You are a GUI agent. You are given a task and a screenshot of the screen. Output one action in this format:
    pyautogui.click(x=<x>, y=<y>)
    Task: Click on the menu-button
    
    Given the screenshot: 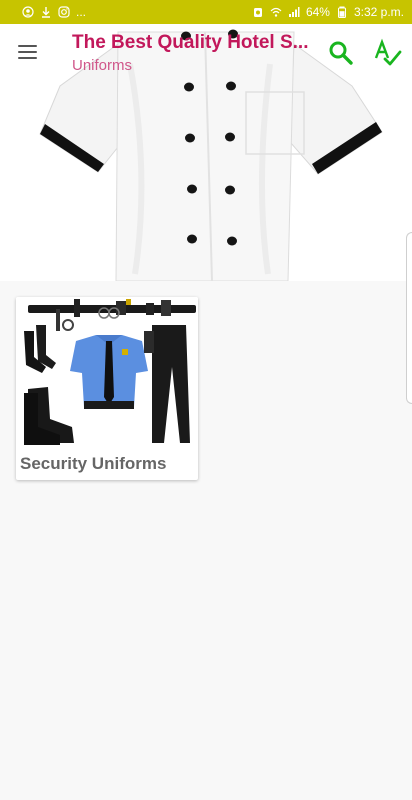 What is the action you would take?
    pyautogui.click(x=28, y=52)
    